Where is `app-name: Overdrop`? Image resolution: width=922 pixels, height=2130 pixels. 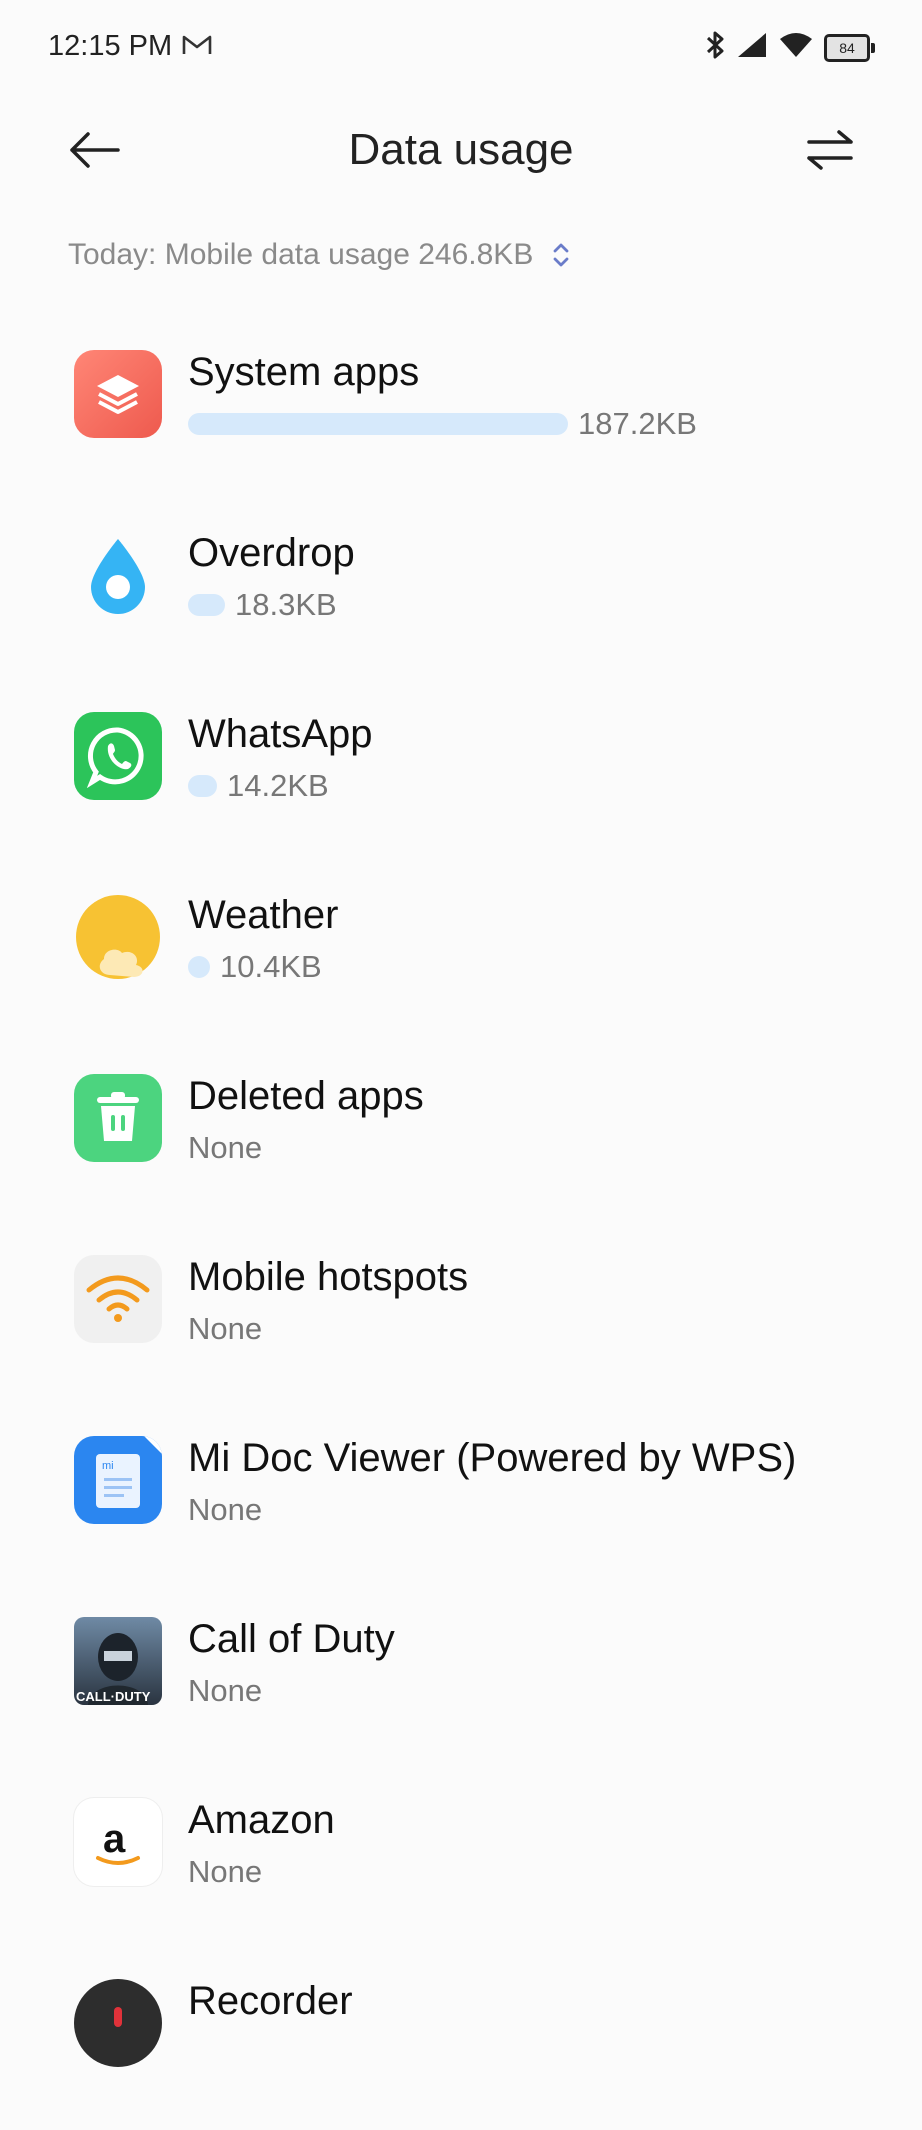 app-name: Overdrop is located at coordinates (271, 553).